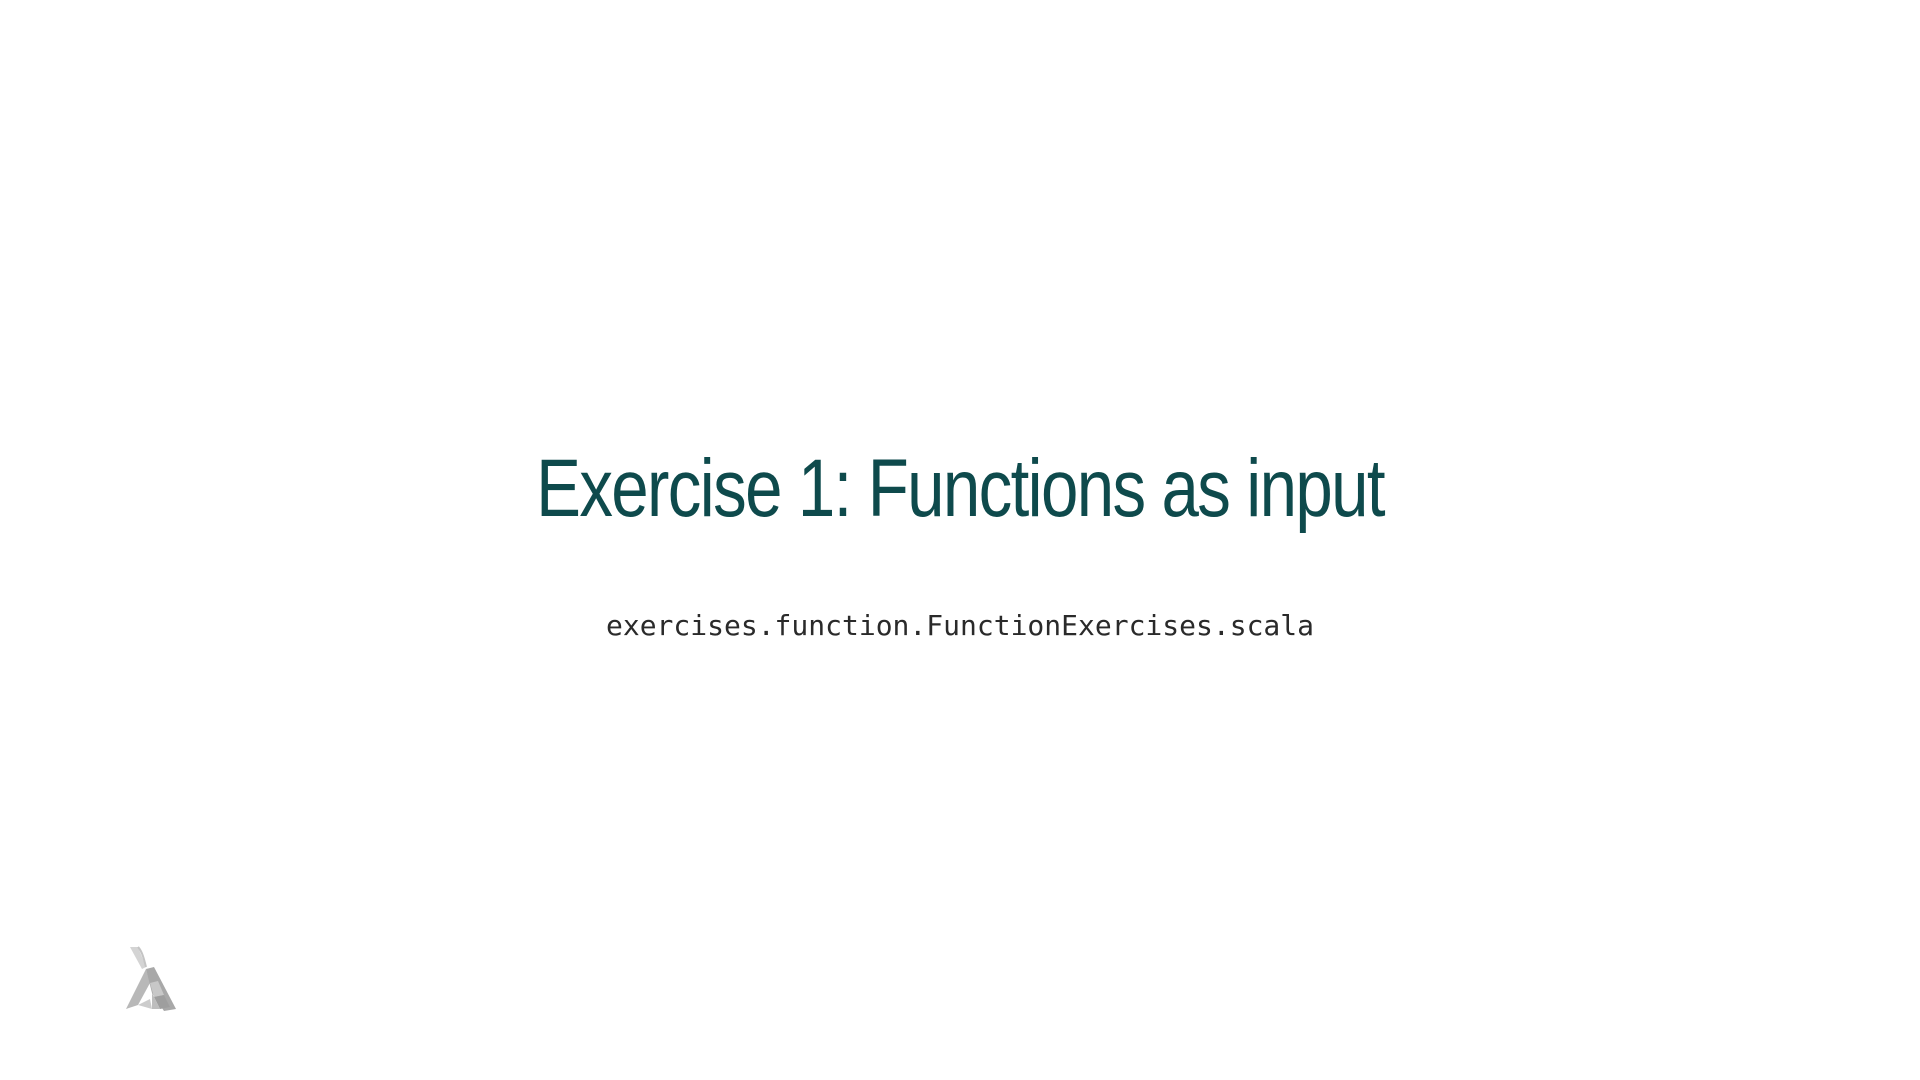 This screenshot has width=1920, height=1080. I want to click on lambda-logo-icon, so click(154, 979).